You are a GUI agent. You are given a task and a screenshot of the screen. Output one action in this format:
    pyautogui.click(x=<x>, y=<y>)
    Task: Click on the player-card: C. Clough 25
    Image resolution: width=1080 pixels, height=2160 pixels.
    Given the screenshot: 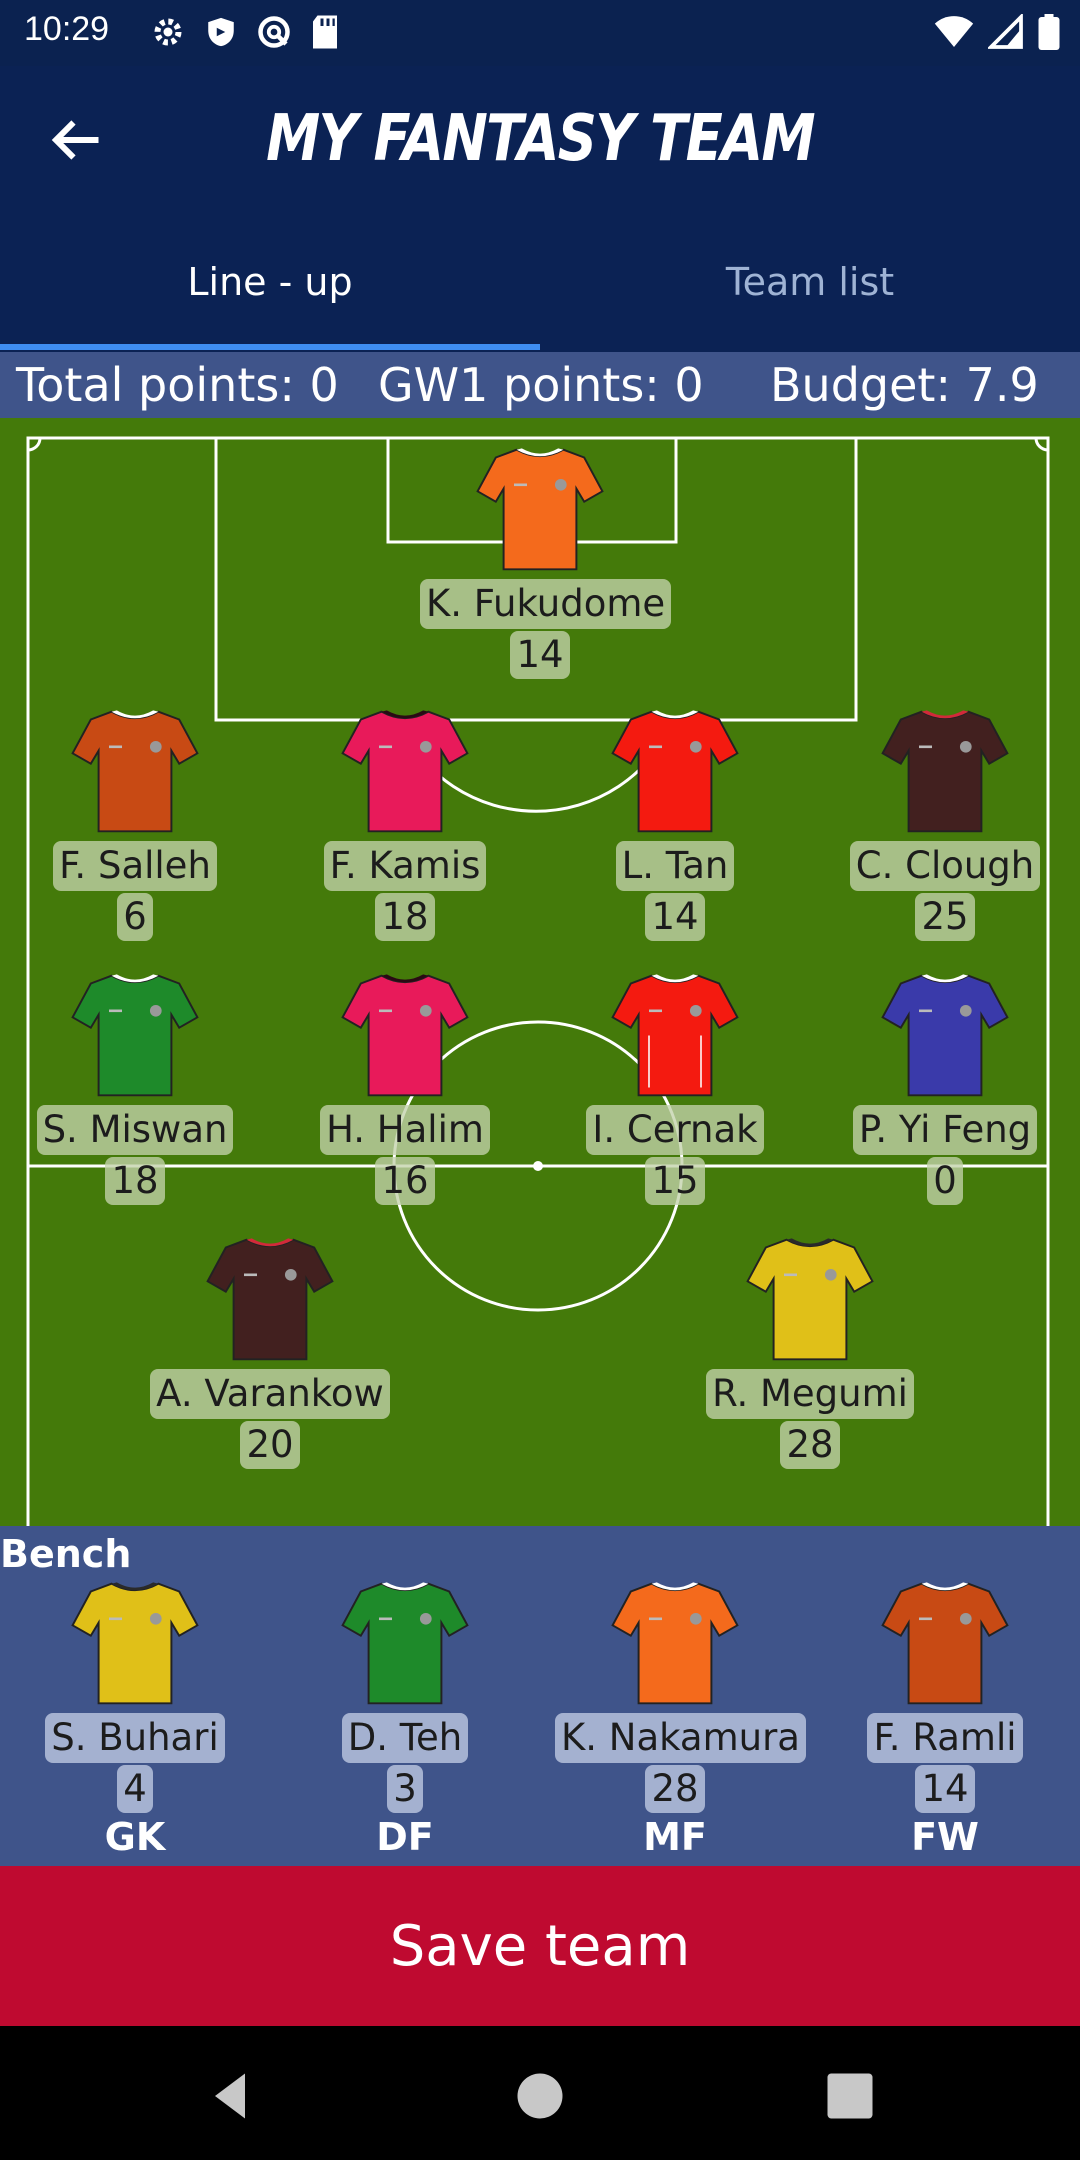 What is the action you would take?
    pyautogui.click(x=945, y=822)
    